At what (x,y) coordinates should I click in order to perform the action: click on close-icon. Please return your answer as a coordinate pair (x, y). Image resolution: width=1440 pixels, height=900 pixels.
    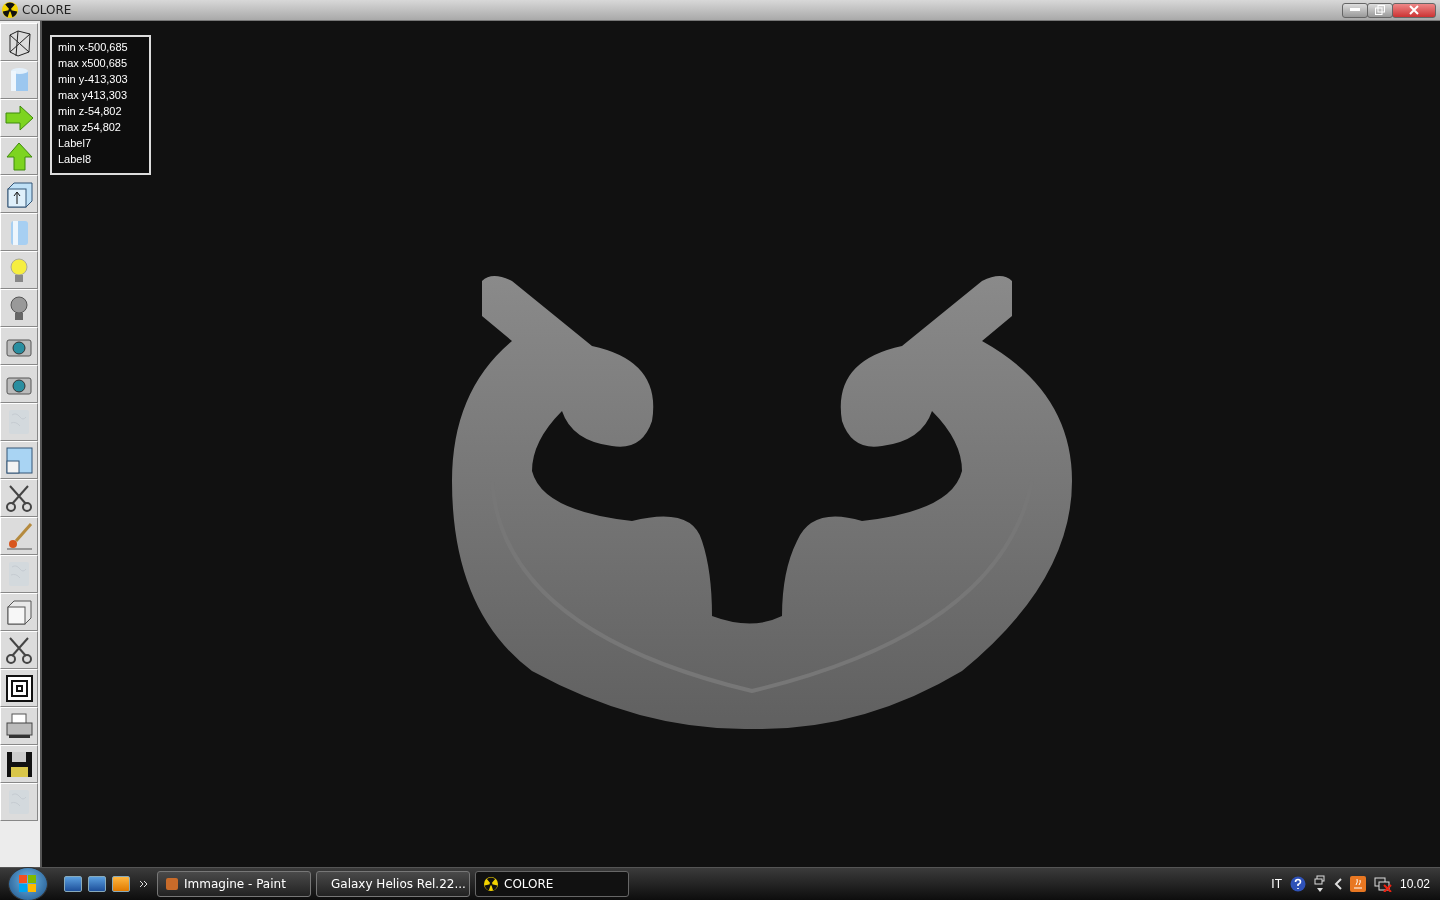
    Looking at the image, I should click on (1414, 10).